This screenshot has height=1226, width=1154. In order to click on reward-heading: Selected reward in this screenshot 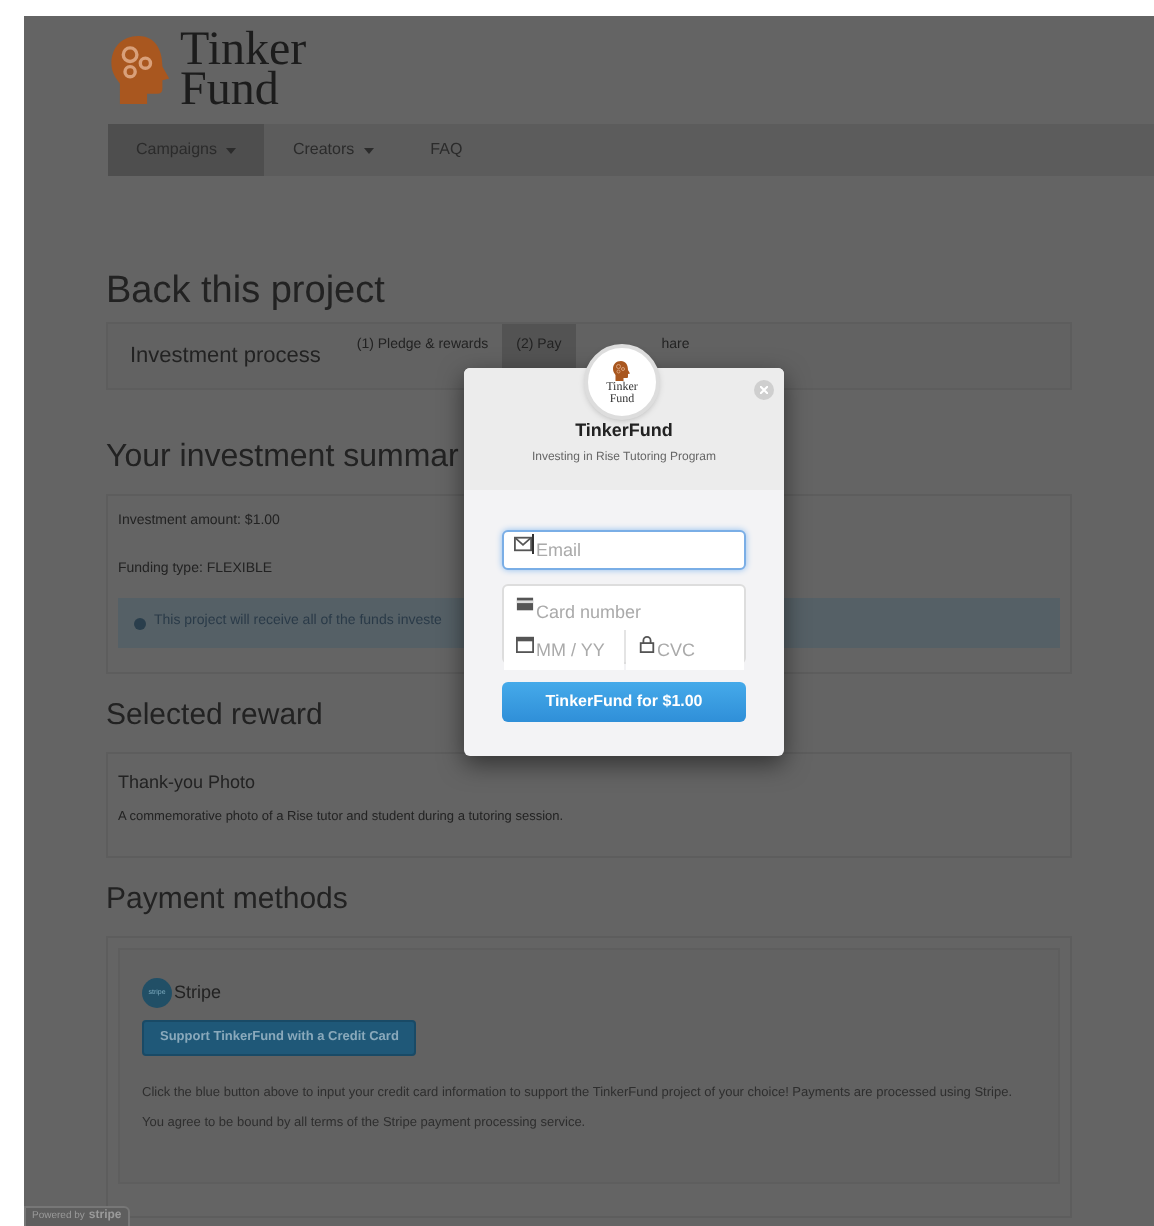, I will do `click(214, 716)`.